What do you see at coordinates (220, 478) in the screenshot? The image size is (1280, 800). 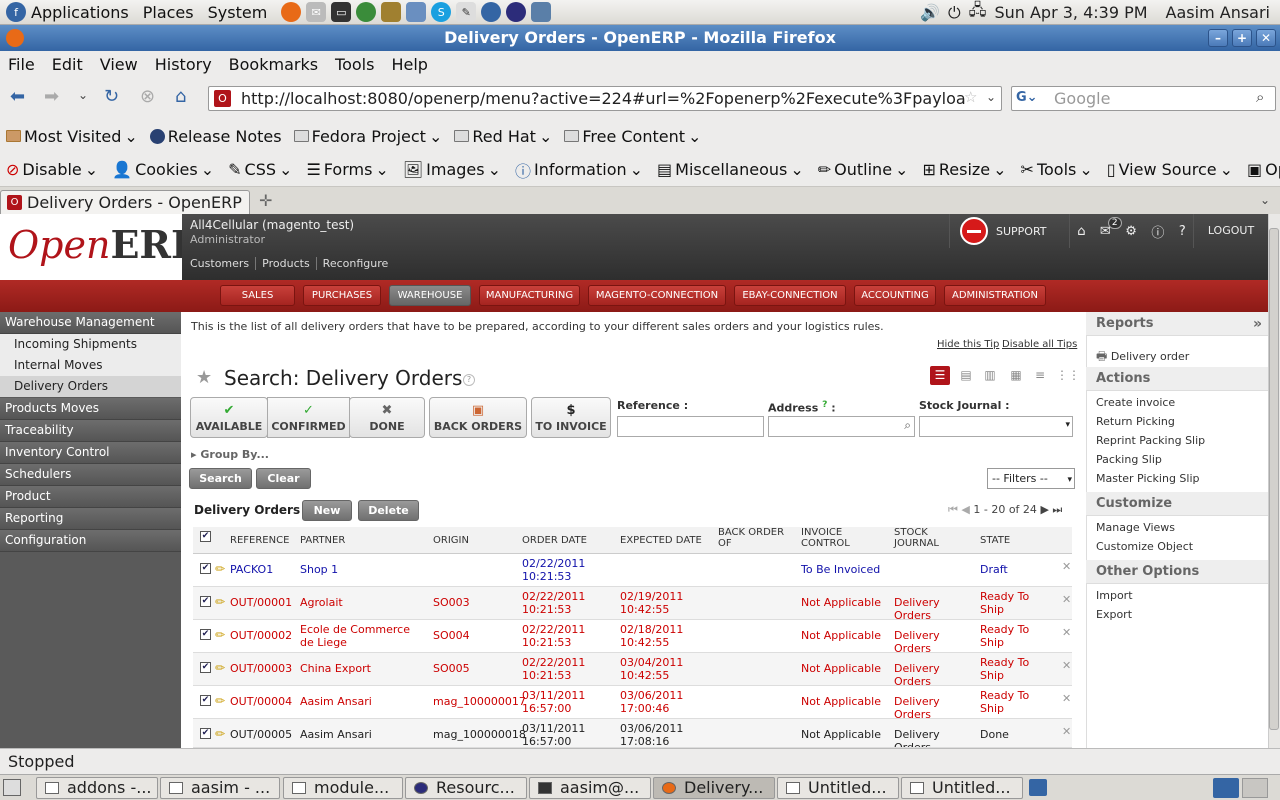 I see `search-button: Search` at bounding box center [220, 478].